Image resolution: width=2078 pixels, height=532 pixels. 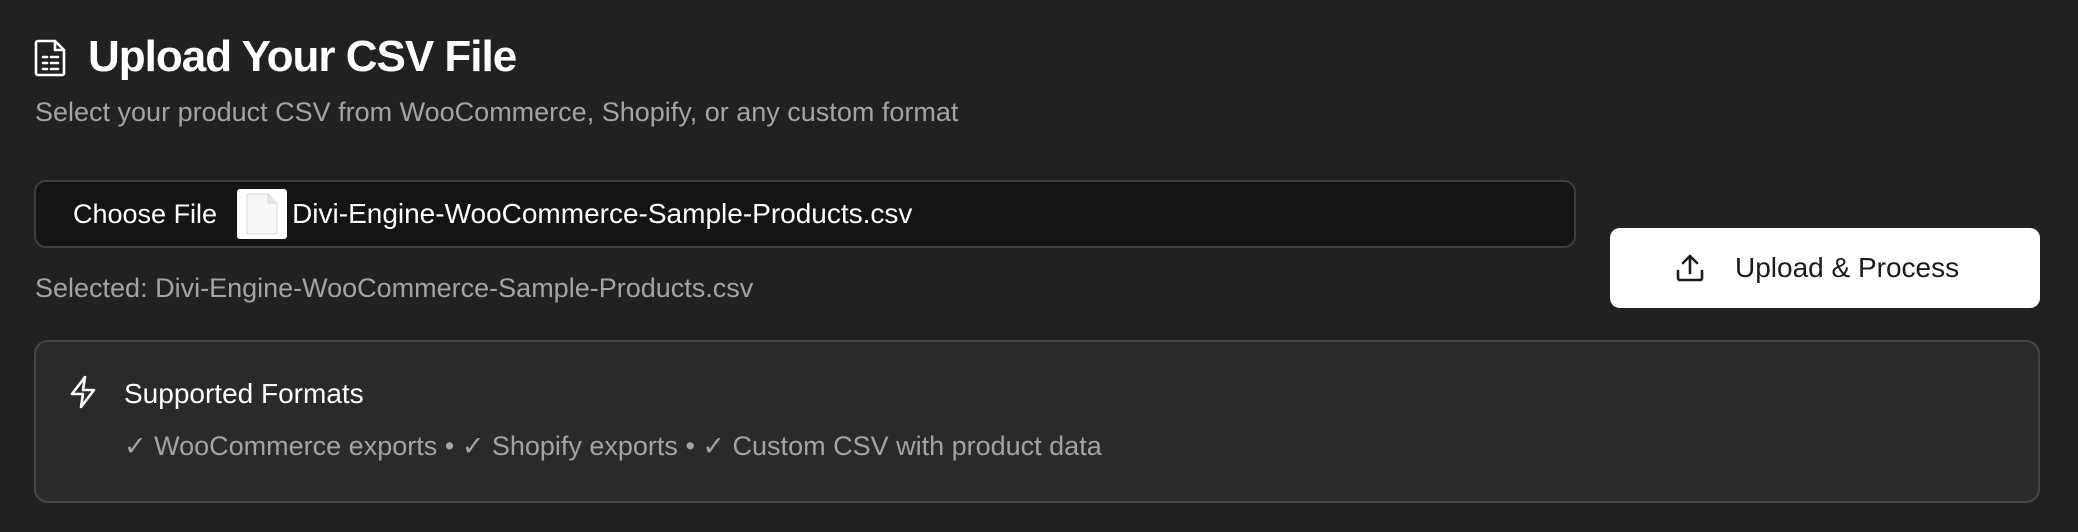 What do you see at coordinates (244, 393) in the screenshot?
I see `supported-formats-title: Supported Formats` at bounding box center [244, 393].